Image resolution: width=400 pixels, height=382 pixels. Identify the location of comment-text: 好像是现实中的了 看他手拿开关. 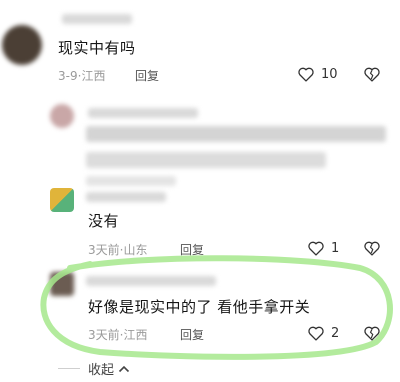
(199, 307).